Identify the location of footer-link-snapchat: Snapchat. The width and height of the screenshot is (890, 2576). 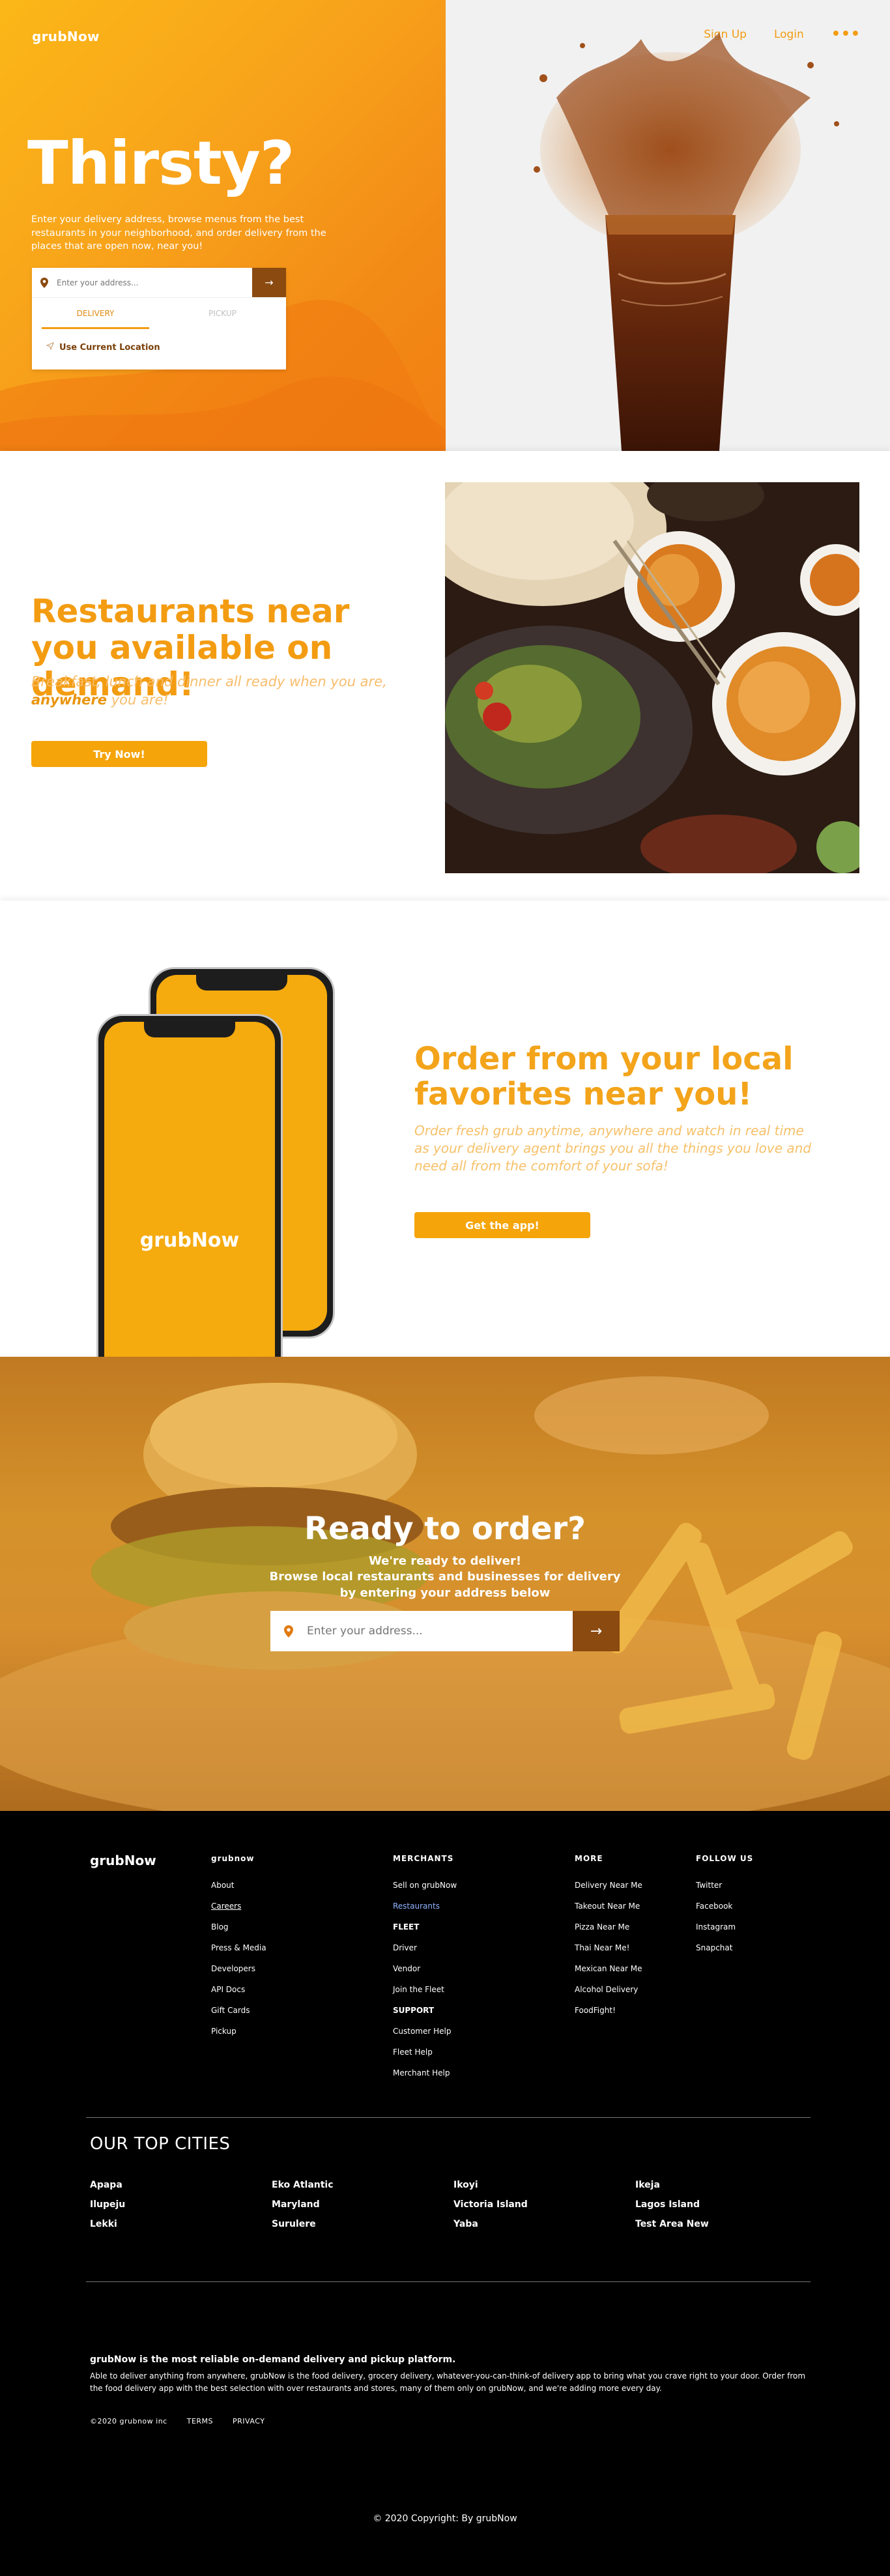
(724, 1953).